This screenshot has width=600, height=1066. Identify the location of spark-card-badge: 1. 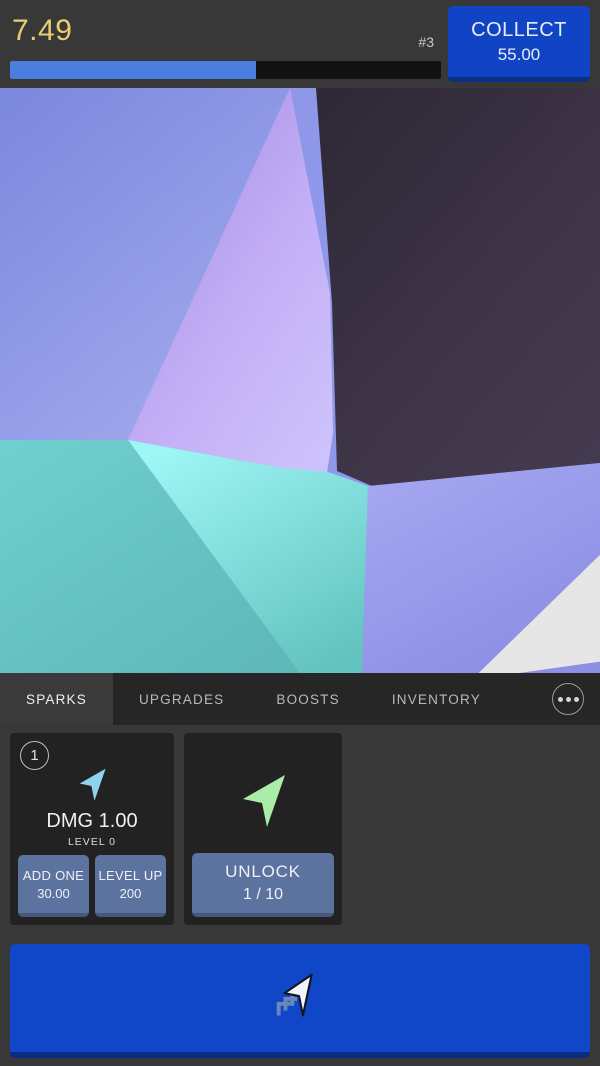
(34, 755).